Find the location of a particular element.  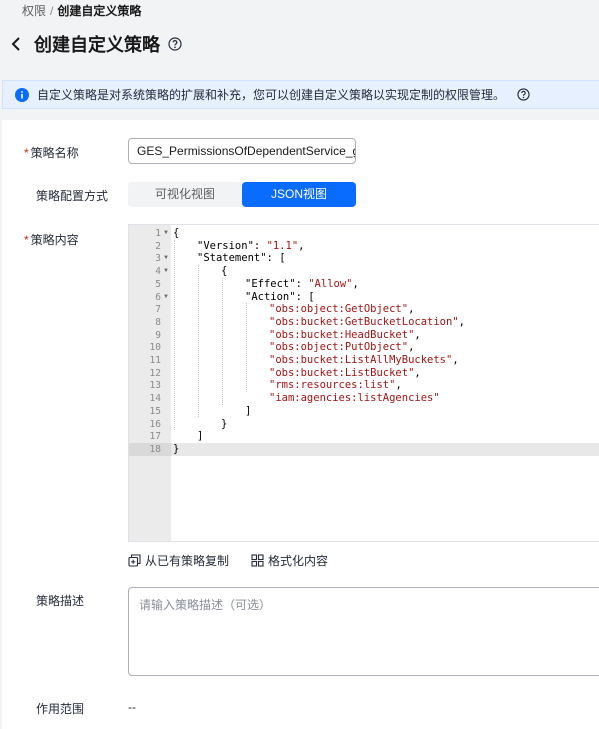

policy-name-label-text: 策略名称 is located at coordinates (54, 153).